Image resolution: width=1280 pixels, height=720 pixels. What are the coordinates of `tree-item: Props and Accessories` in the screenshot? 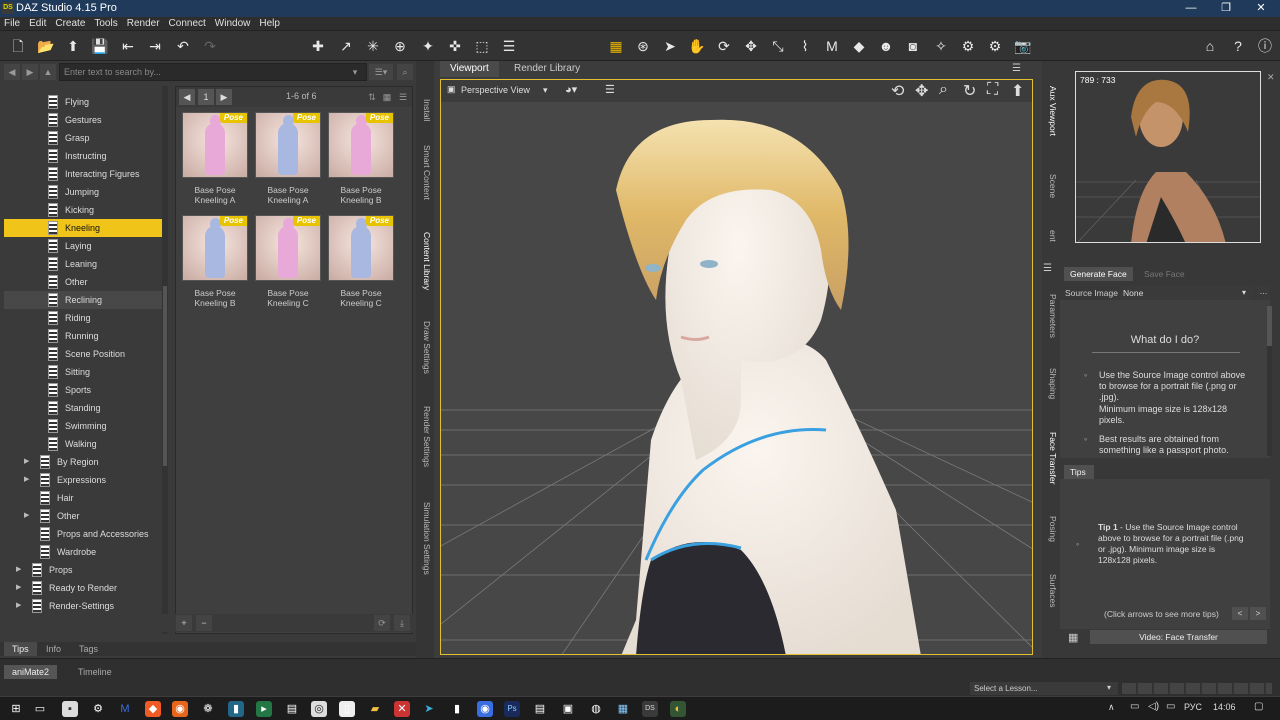 It's located at (83, 534).